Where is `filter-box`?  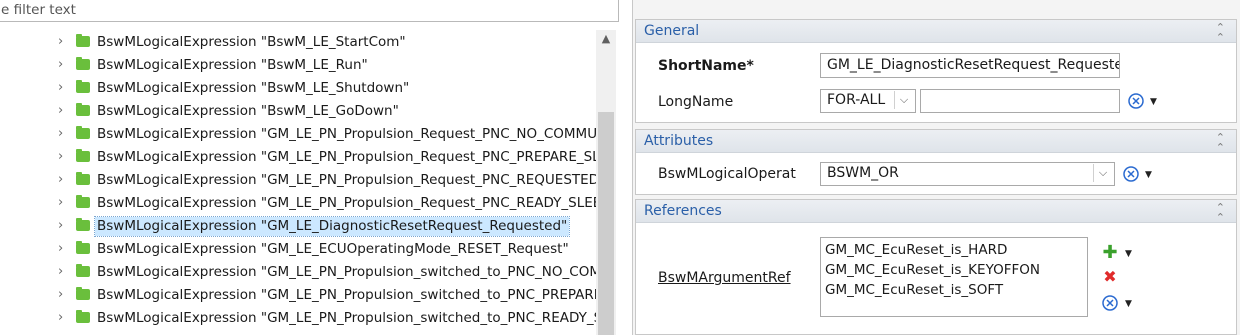
filter-box is located at coordinates (309, 11).